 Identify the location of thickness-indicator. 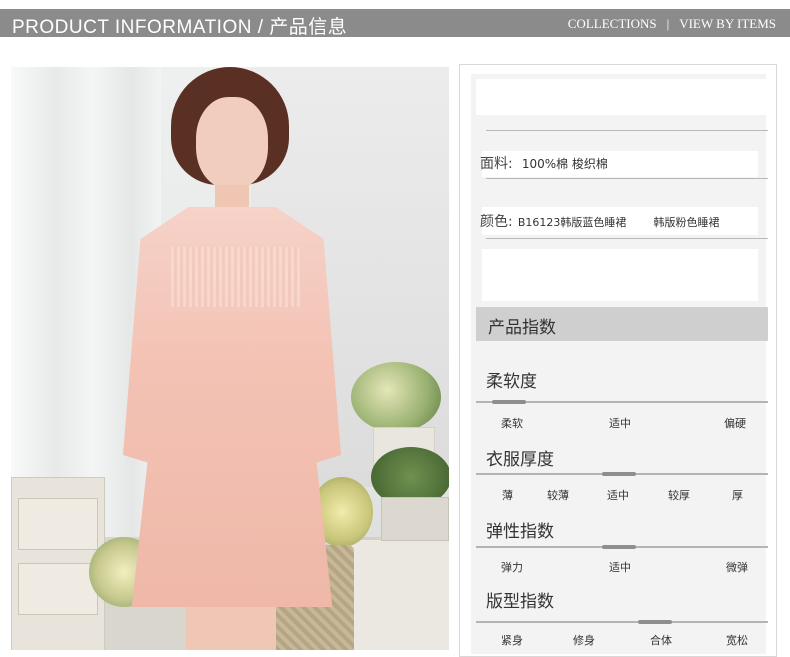
(619, 474).